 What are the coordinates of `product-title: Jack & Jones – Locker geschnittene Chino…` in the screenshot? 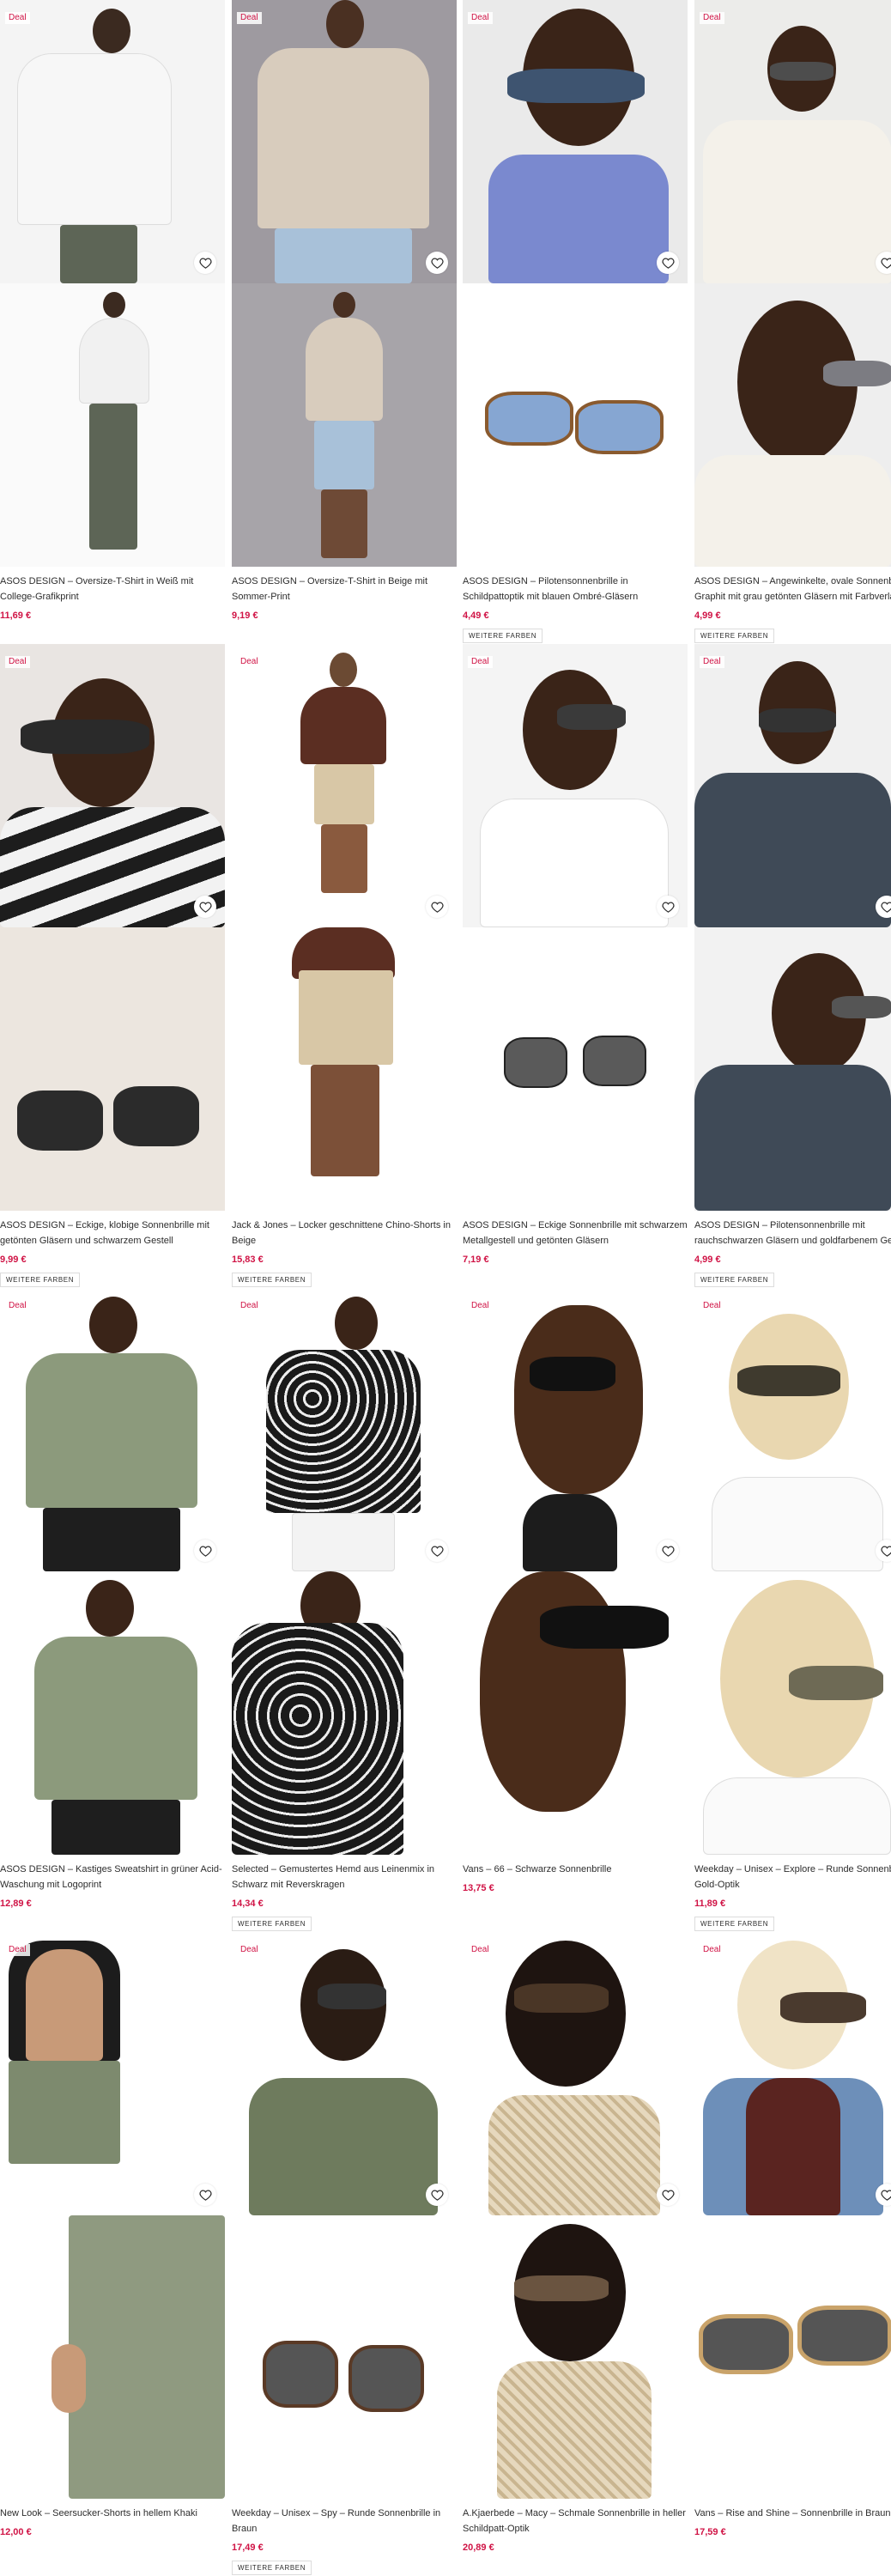 It's located at (344, 1233).